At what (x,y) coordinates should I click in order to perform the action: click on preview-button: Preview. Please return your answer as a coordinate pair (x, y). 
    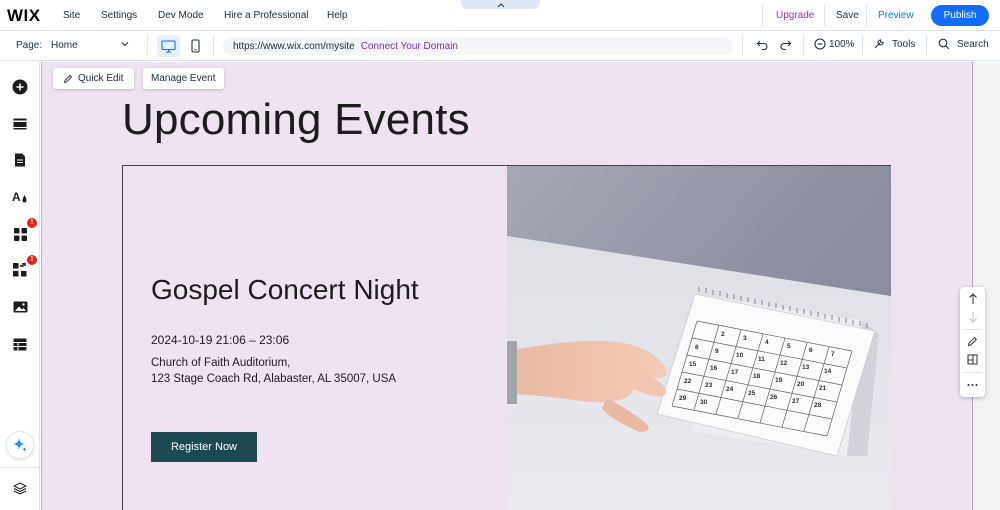
    Looking at the image, I should click on (896, 15).